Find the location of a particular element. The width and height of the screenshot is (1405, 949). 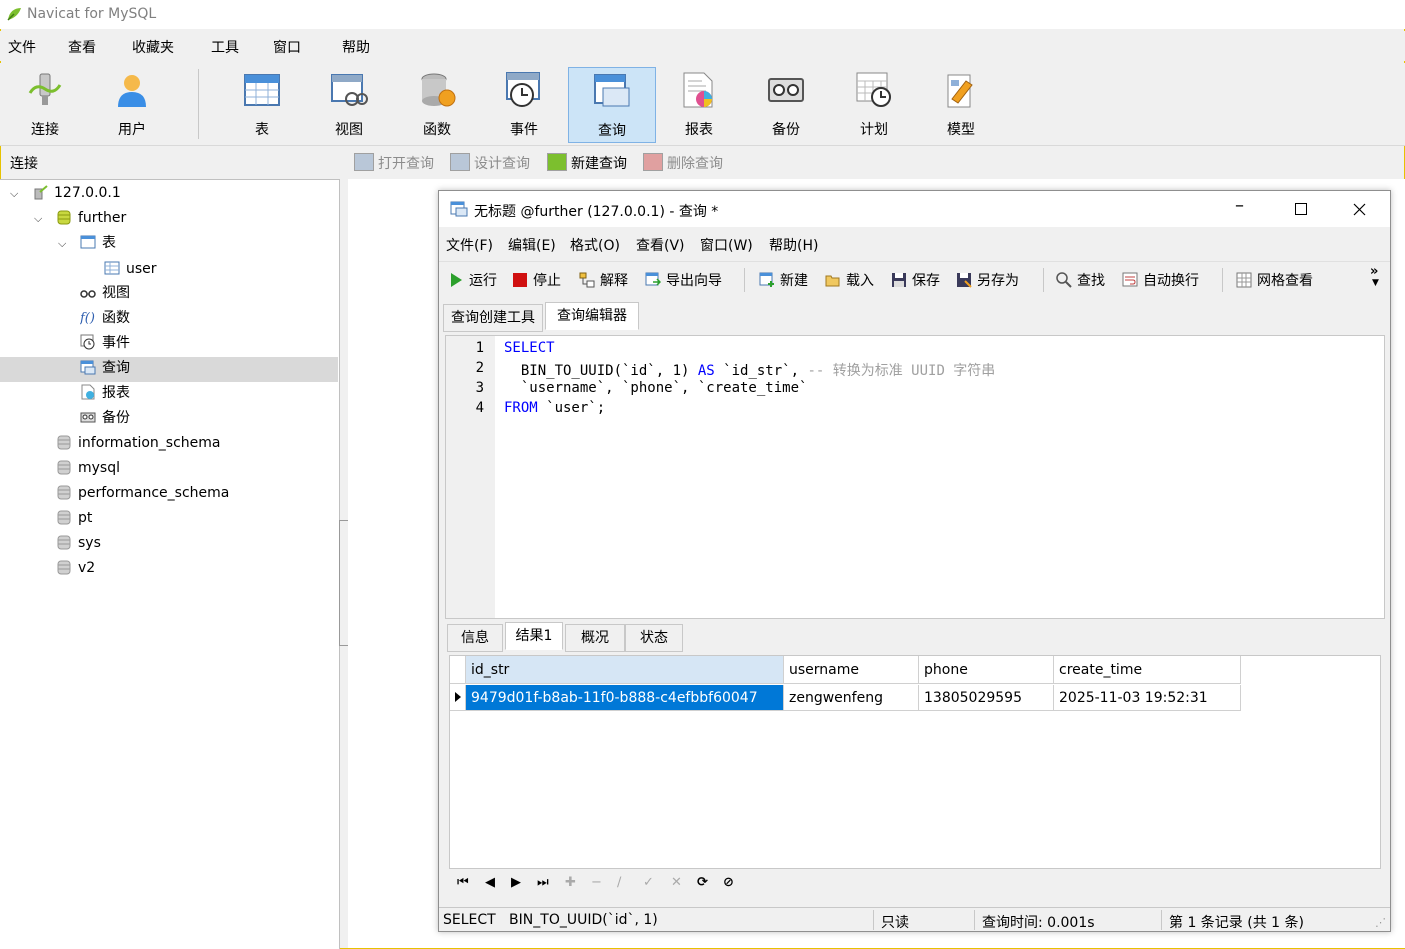

save-button: 保存 is located at coordinates (915, 280).